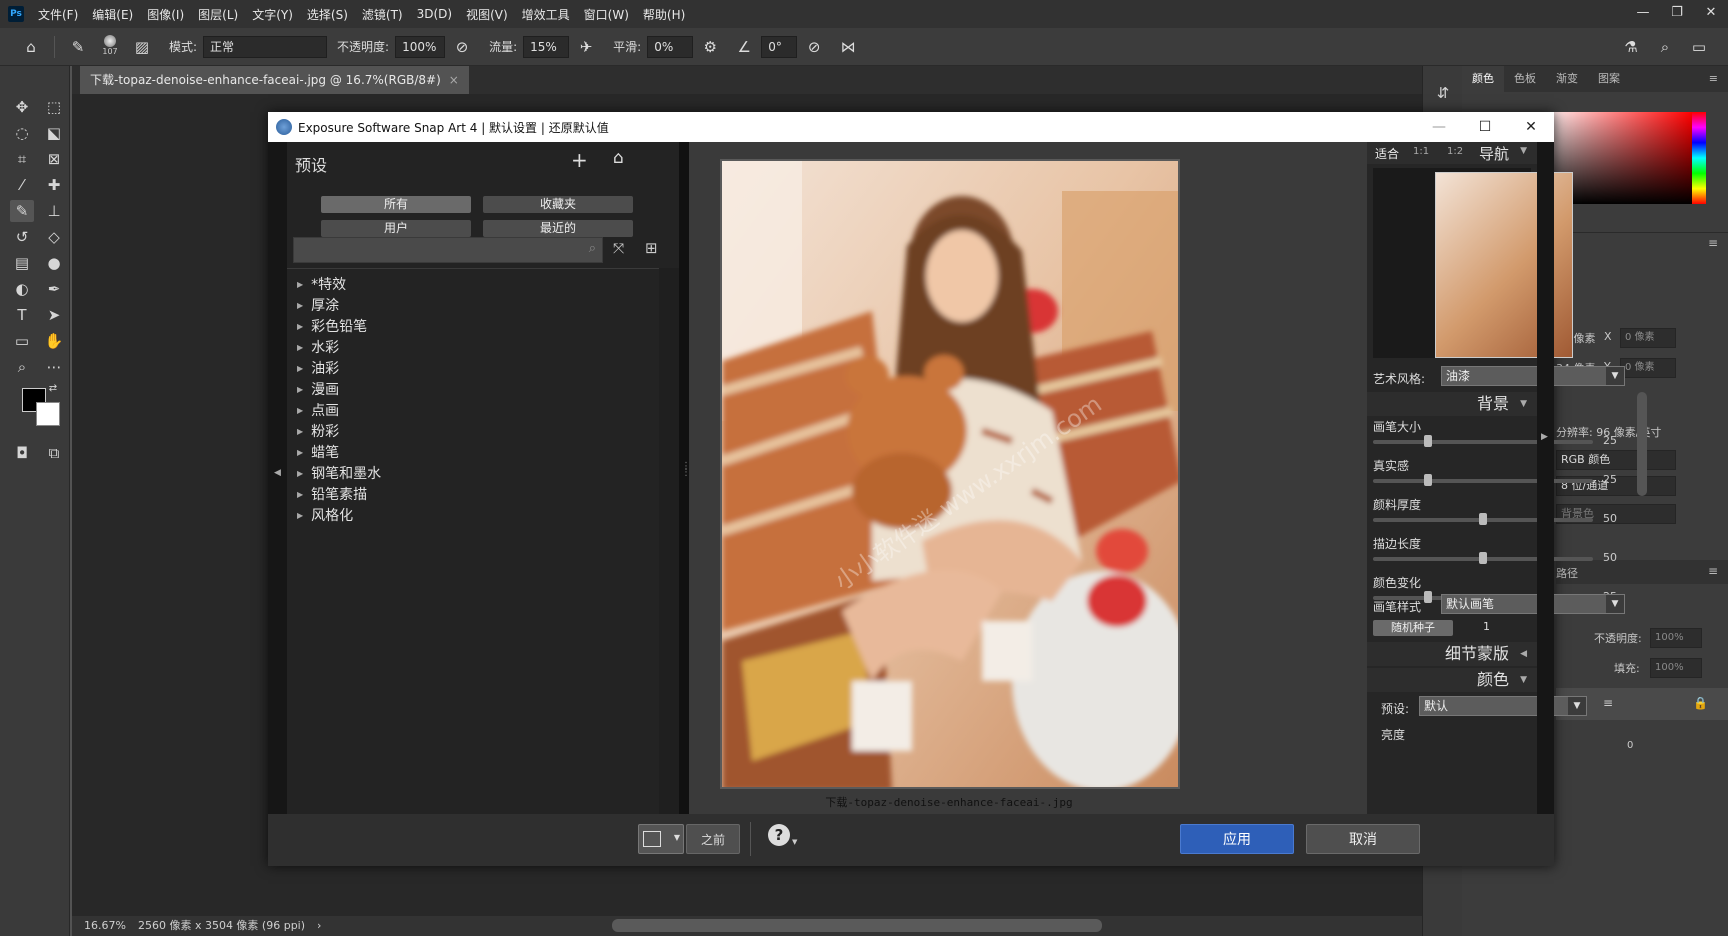 Image resolution: width=1728 pixels, height=936 pixels. What do you see at coordinates (318, 389) in the screenshot?
I see `preset-category: ▶ 漫画` at bounding box center [318, 389].